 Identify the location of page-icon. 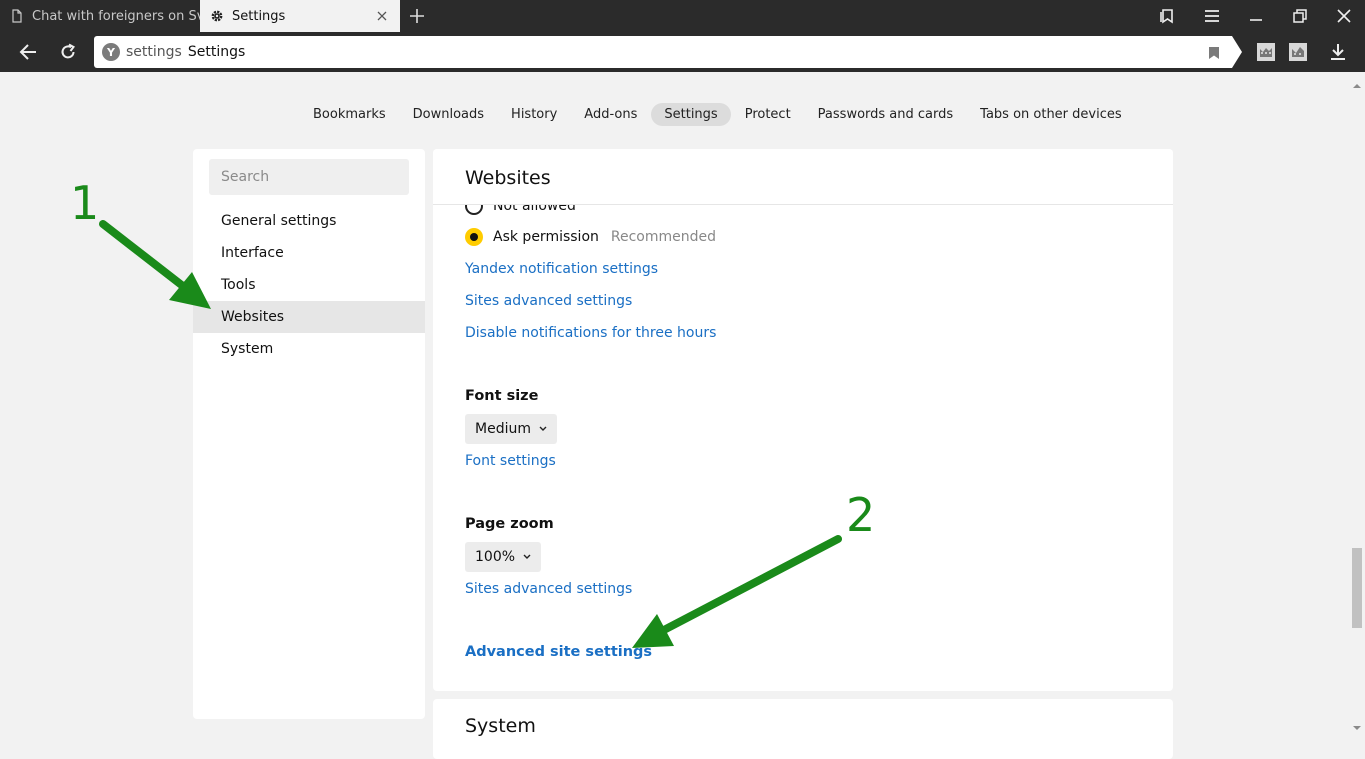
(17, 16).